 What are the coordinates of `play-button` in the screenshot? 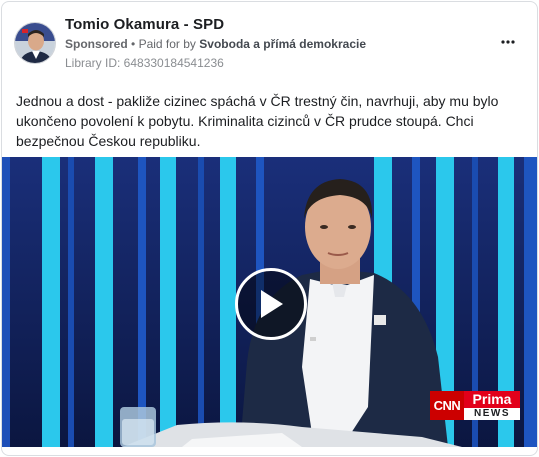 It's located at (271, 304).